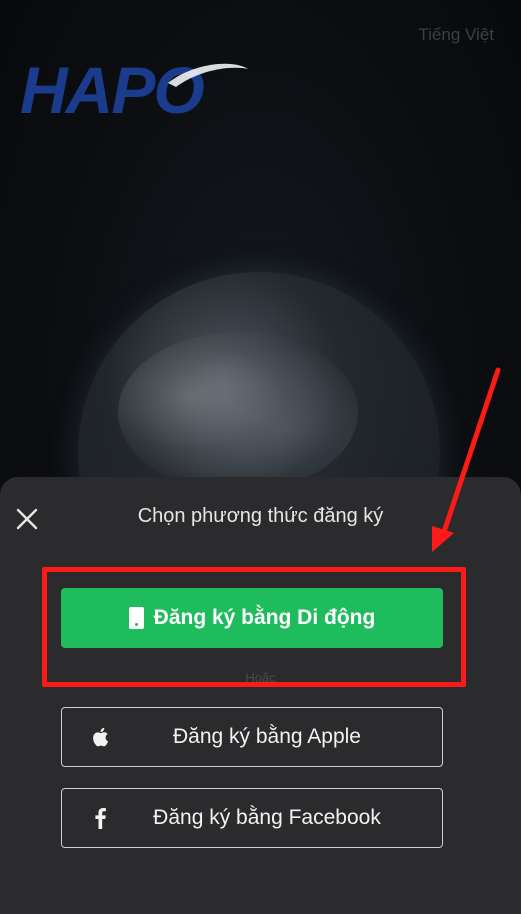 Image resolution: width=521 pixels, height=914 pixels. What do you see at coordinates (267, 817) in the screenshot?
I see `signup-facebook-label: Đăng ký bằng Facebook` at bounding box center [267, 817].